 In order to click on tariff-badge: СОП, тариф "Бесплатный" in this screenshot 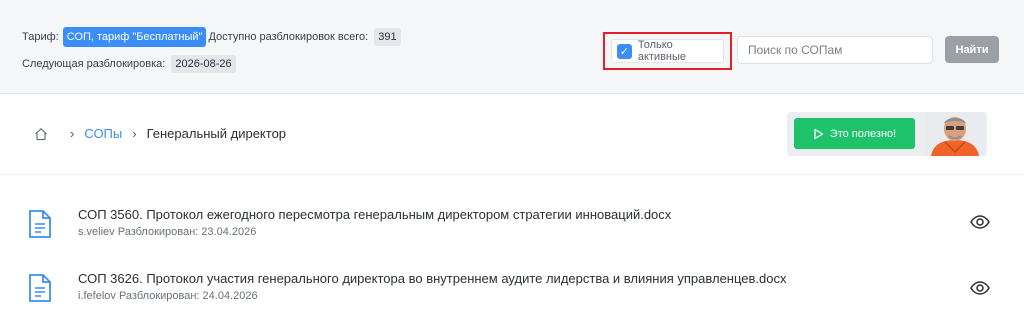, I will do `click(134, 37)`.